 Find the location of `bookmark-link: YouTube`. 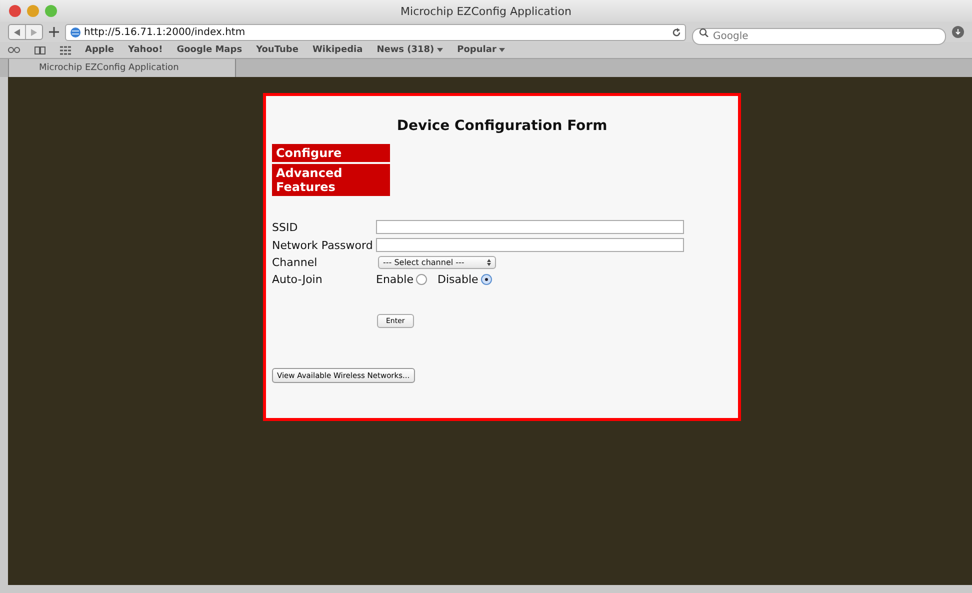

bookmark-link: YouTube is located at coordinates (277, 50).